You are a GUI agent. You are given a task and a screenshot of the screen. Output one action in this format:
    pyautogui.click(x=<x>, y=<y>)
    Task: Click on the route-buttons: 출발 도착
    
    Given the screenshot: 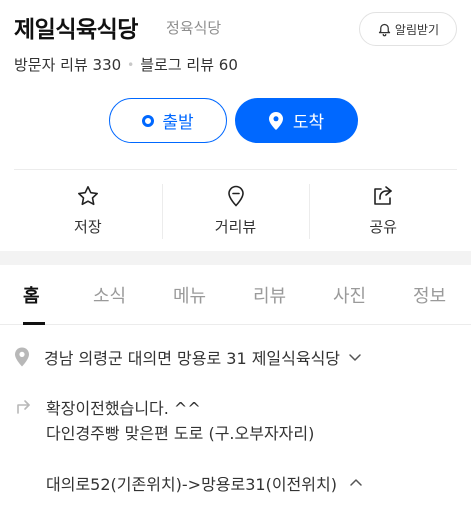 What is the action you would take?
    pyautogui.click(x=235, y=121)
    